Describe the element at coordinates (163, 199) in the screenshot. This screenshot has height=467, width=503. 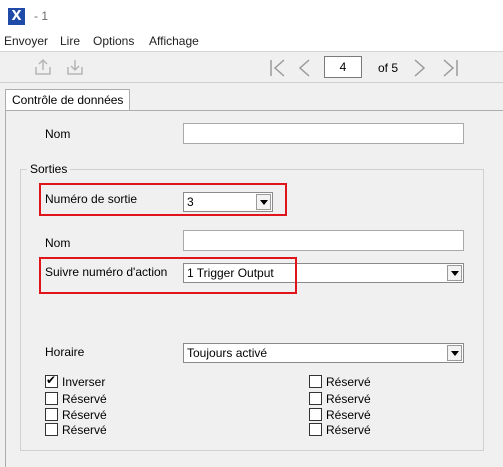
I see `highlight-numero-sortie` at that location.